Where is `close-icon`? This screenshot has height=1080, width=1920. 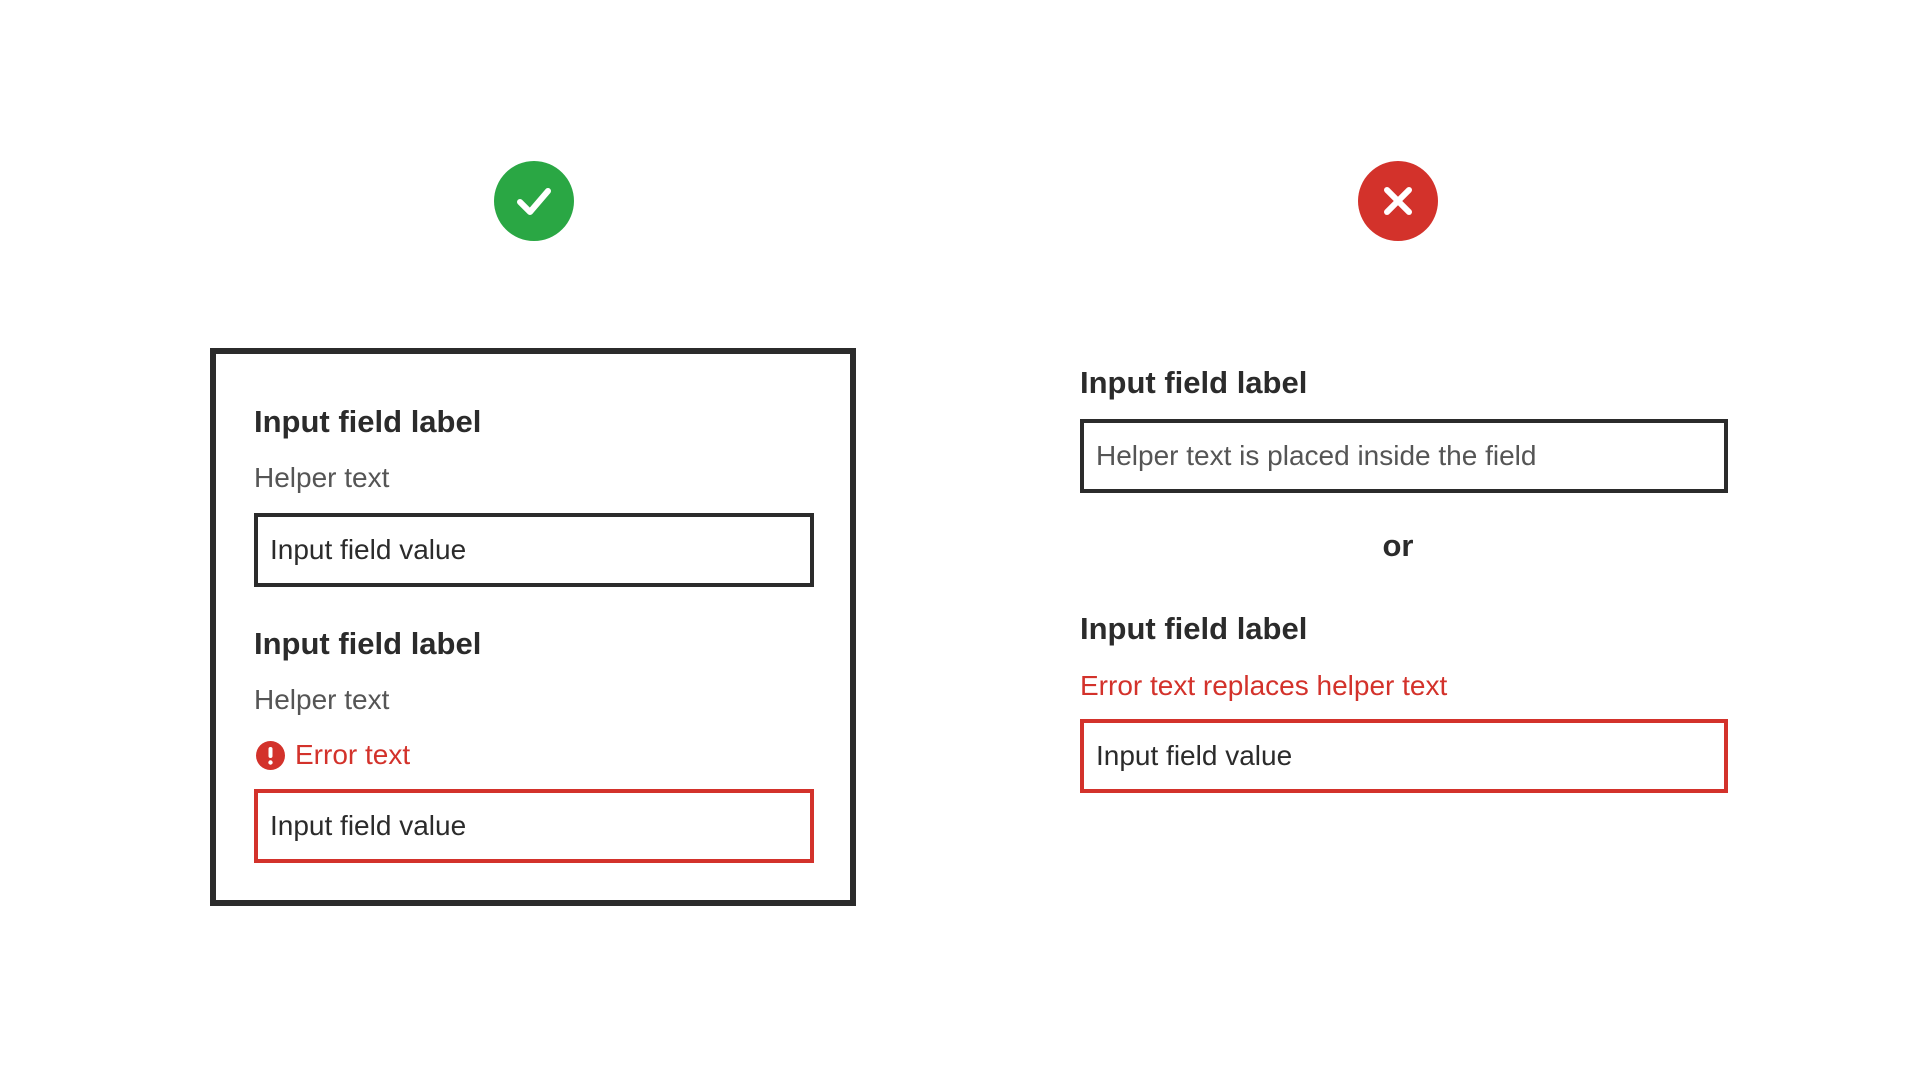 close-icon is located at coordinates (1398, 201).